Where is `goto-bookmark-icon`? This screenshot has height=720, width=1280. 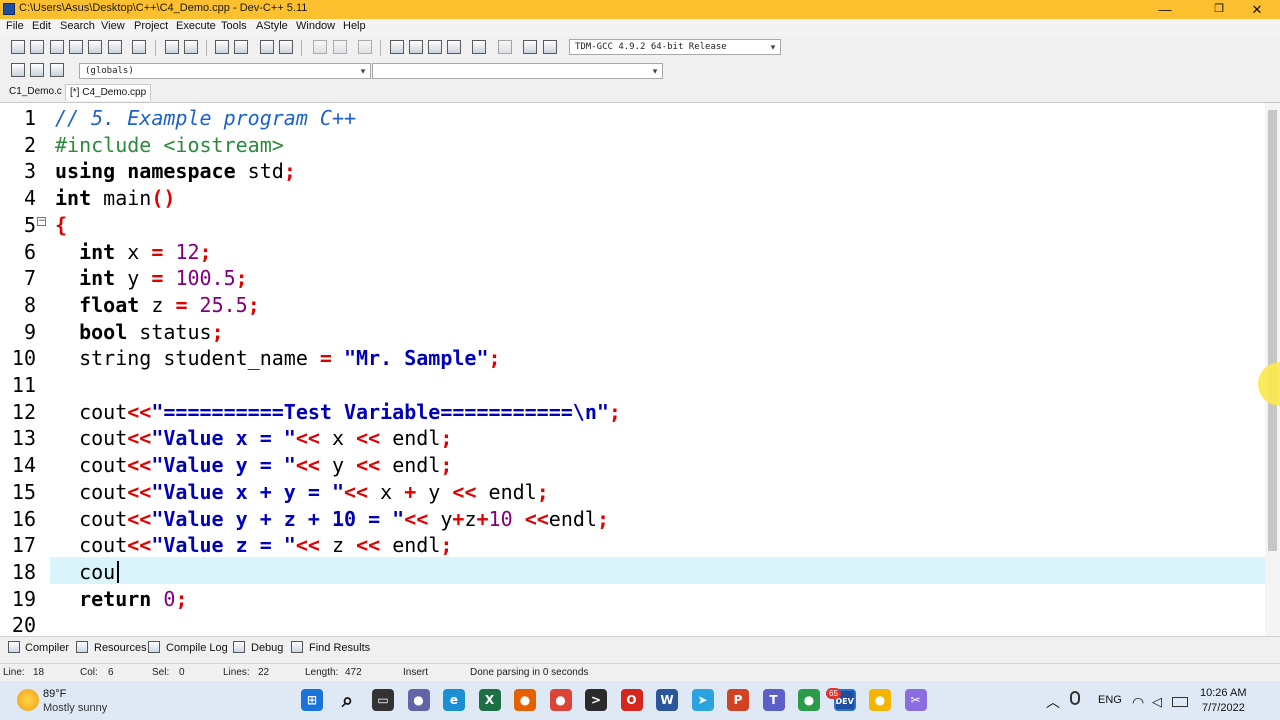
goto-bookmark-icon is located at coordinates (57, 70).